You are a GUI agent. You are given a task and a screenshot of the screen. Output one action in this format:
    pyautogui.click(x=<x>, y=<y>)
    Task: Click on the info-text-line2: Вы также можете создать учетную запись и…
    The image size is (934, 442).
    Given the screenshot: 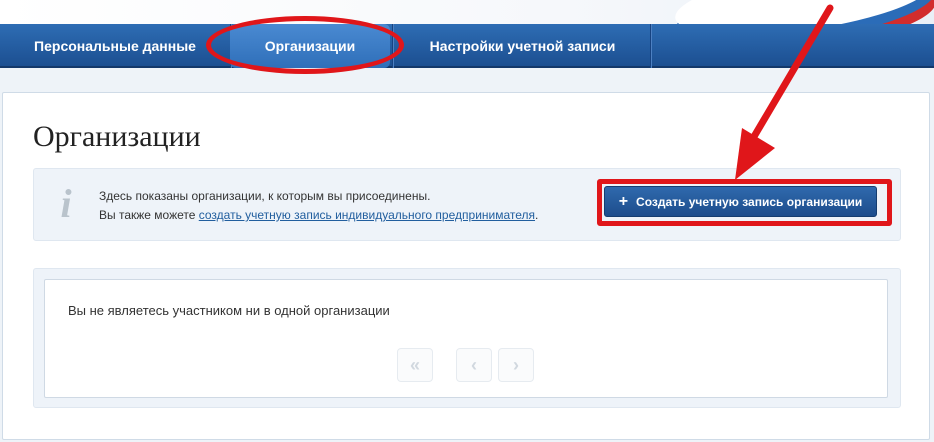 What is the action you would take?
    pyautogui.click(x=318, y=215)
    